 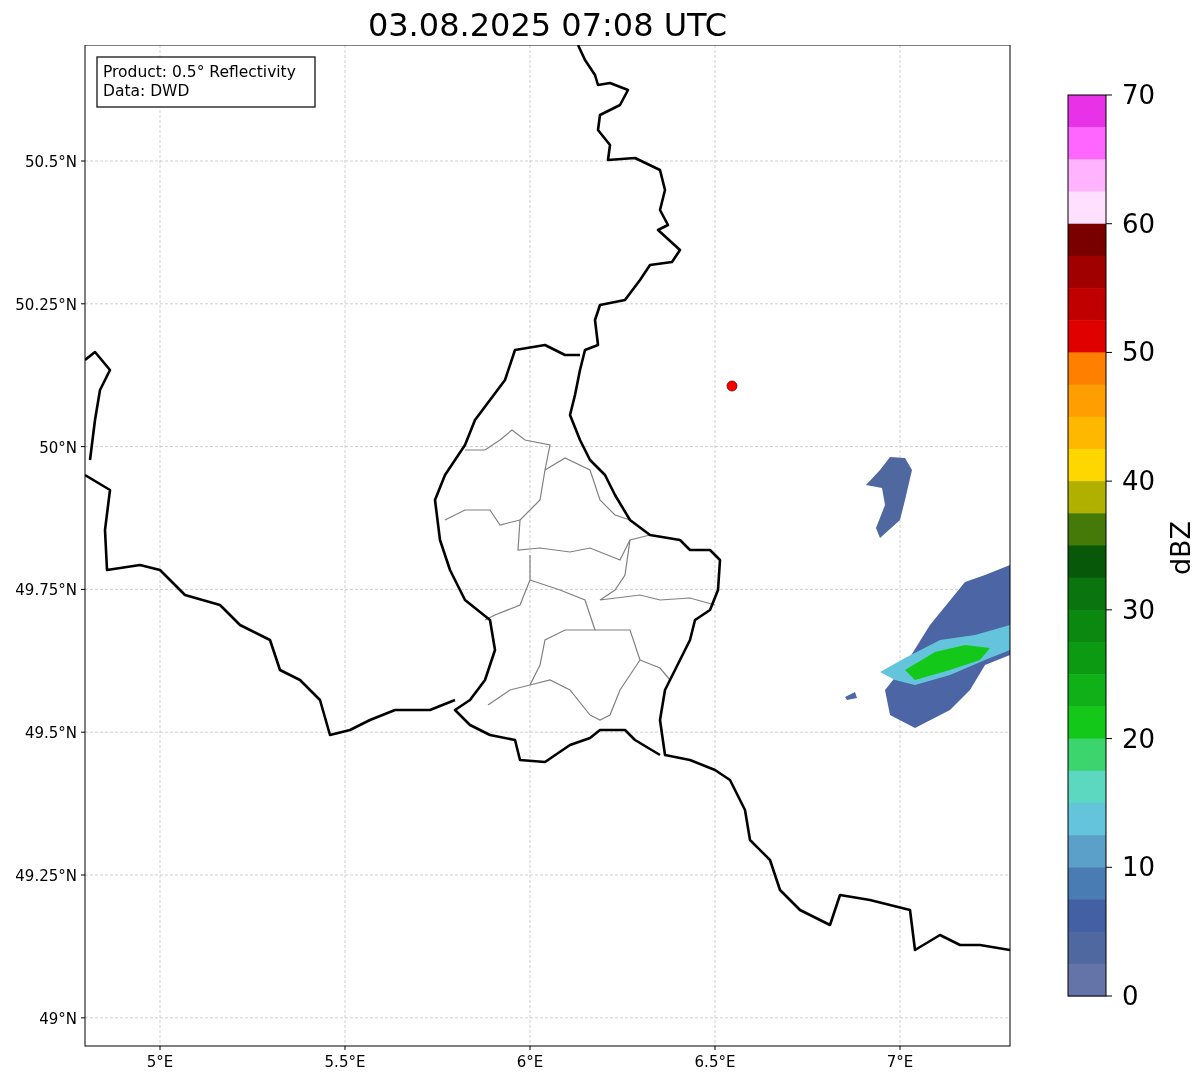 I want to click on axis-tick-label: 49°N, so click(x=58, y=1018).